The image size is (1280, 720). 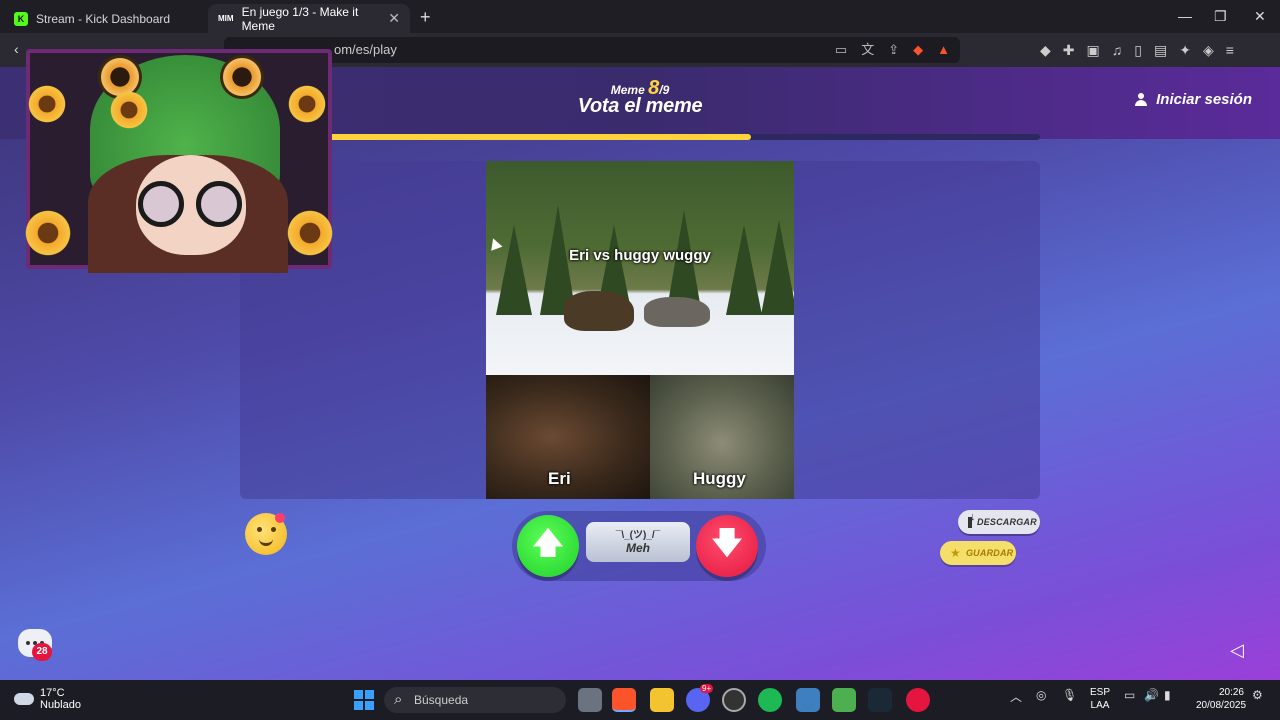 I want to click on wolf-figure, so click(x=677, y=312).